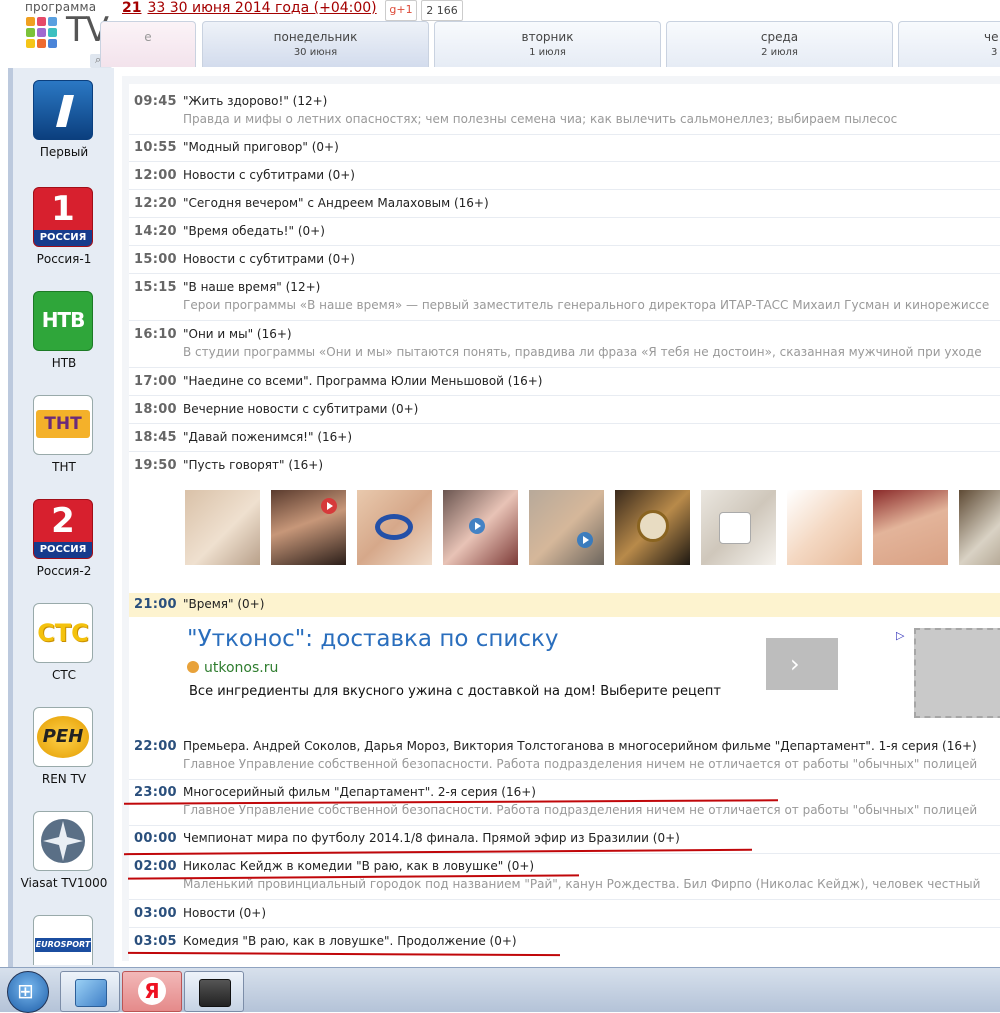 The image size is (1000, 1013). I want to click on program-time: 15:15, so click(155, 287).